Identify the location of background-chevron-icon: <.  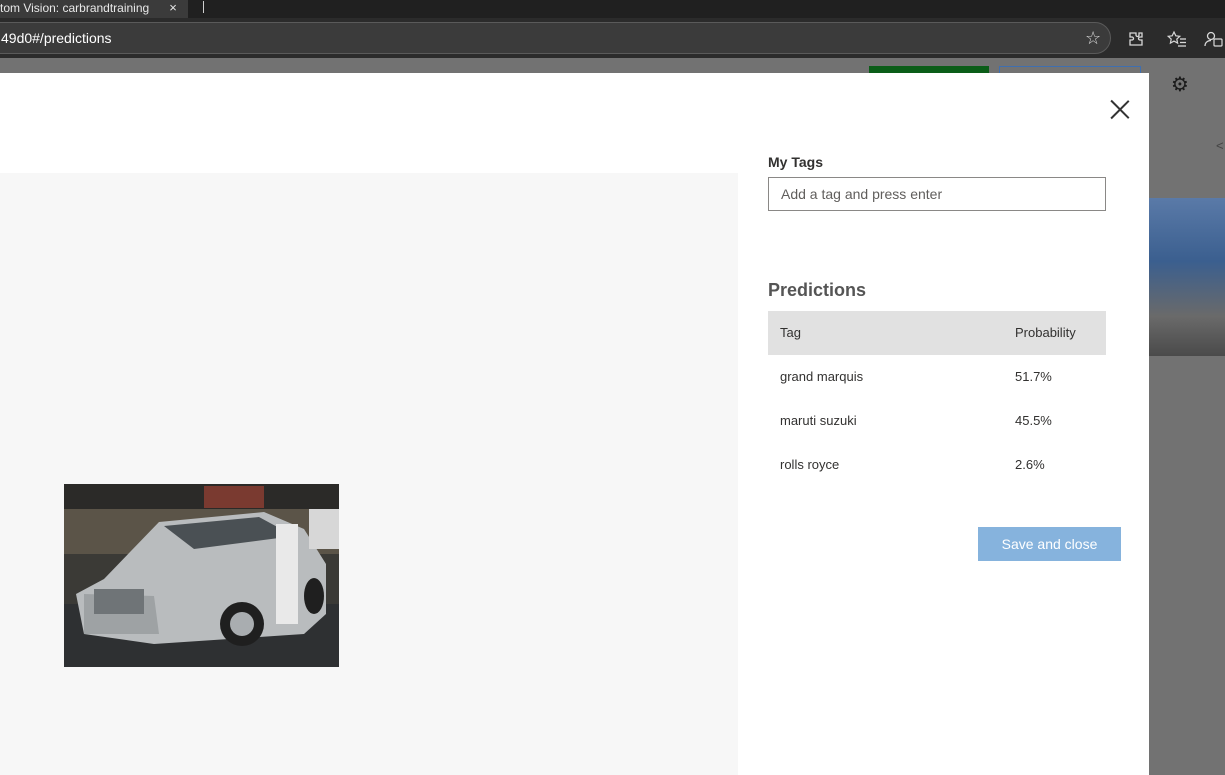
(1220, 145).